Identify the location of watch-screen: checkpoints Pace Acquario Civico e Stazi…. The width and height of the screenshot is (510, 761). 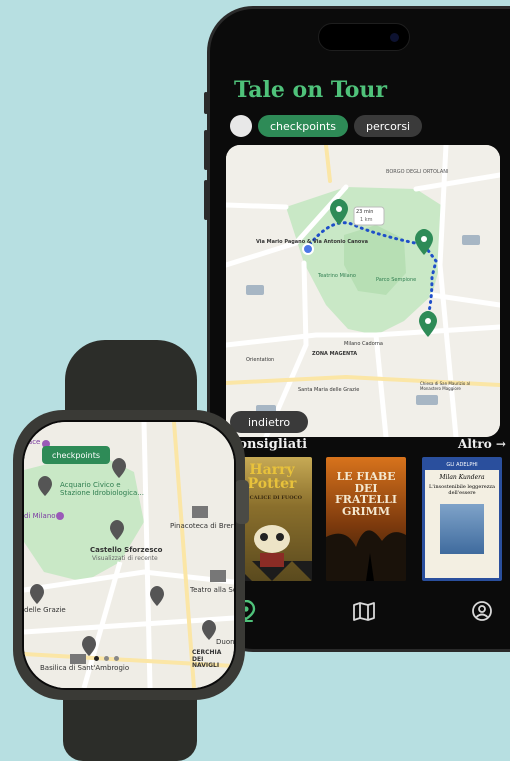
(129, 555).